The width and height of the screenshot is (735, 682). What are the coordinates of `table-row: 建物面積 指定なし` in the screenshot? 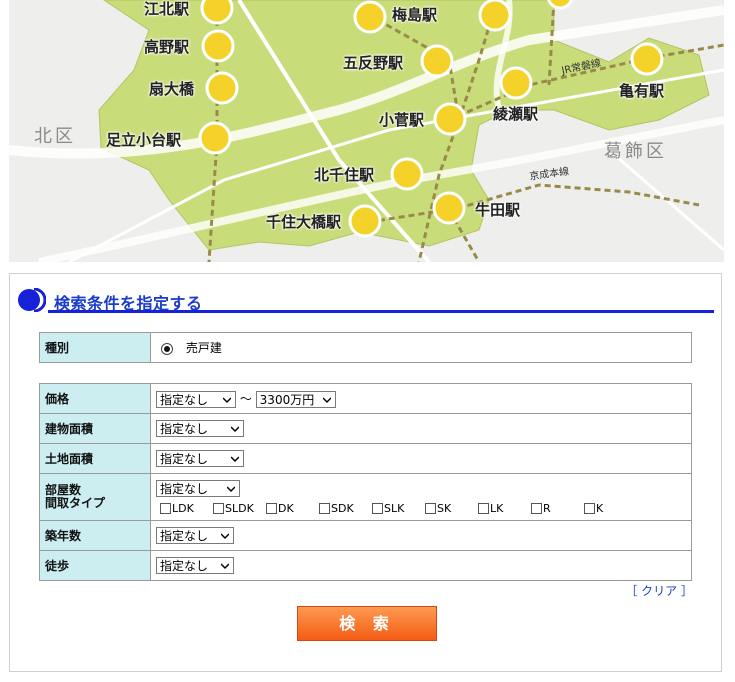 It's located at (365, 428).